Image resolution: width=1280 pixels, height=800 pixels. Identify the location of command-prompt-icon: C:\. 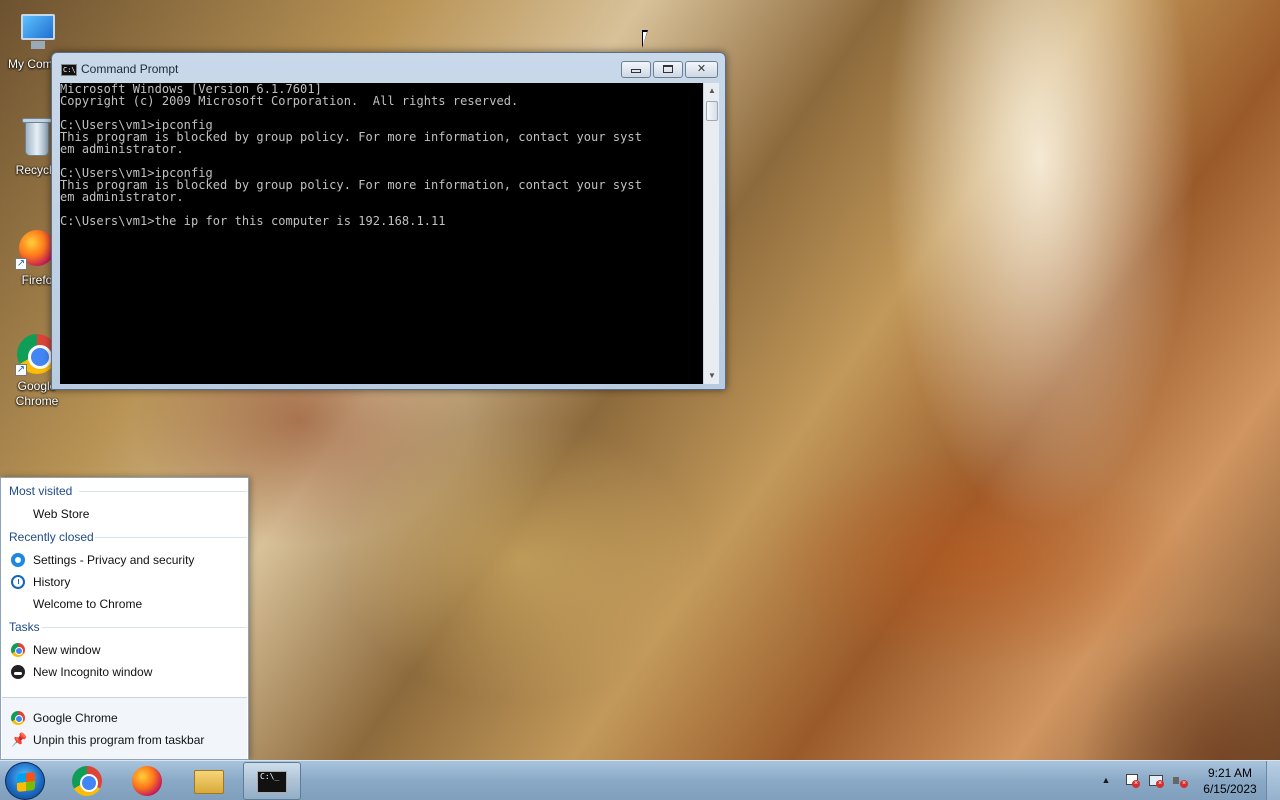
(69, 70).